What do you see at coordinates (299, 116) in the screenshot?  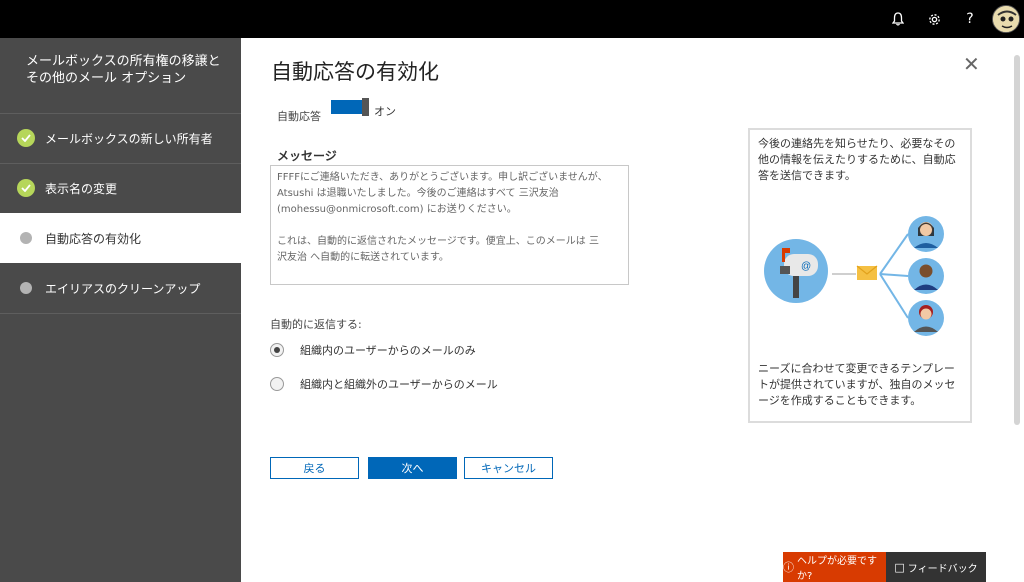 I see `auto-reply-toggle-label: 自動応答` at bounding box center [299, 116].